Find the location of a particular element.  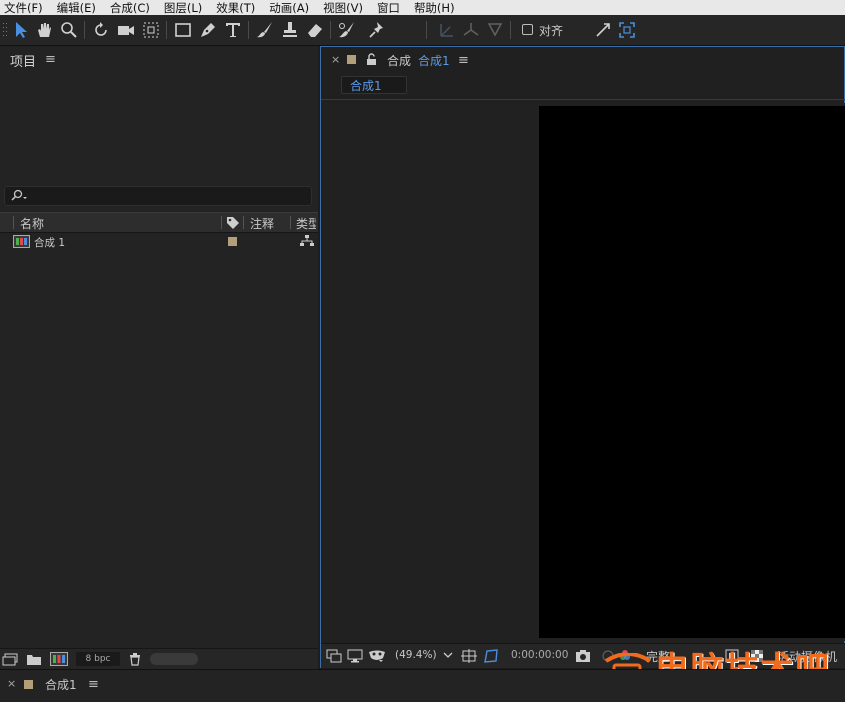

menu-layer: 图层(L) is located at coordinates (183, 8).